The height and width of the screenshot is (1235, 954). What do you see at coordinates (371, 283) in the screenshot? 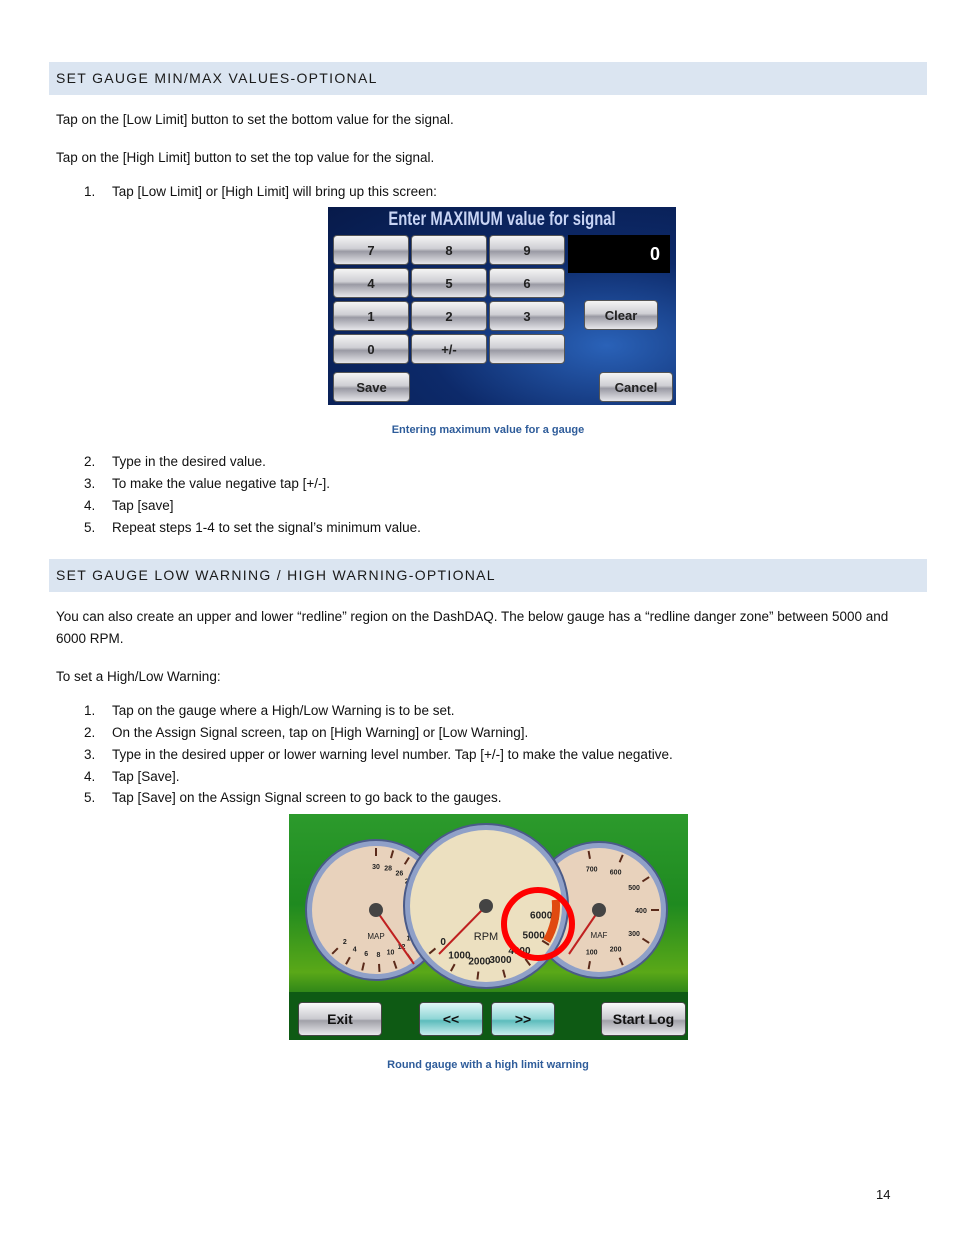
I see `keypad-key: 4` at bounding box center [371, 283].